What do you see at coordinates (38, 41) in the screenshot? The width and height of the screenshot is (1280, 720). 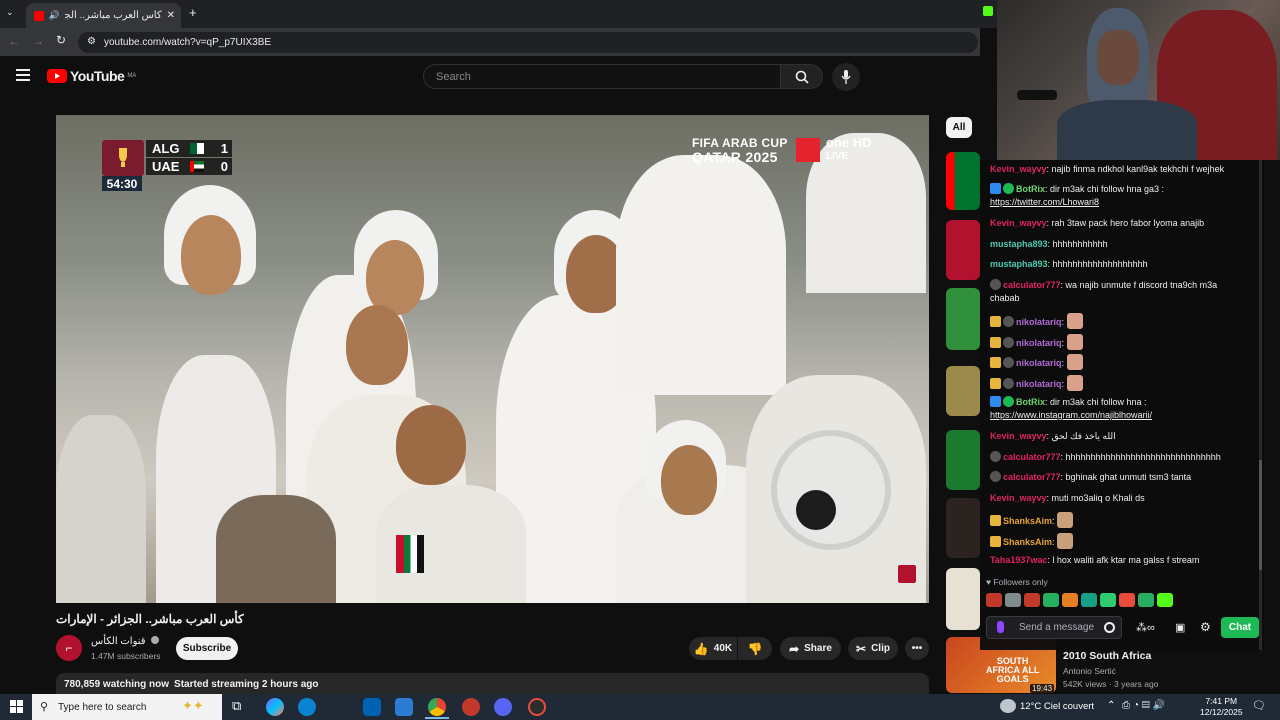 I see `forward-icon: →` at bounding box center [38, 41].